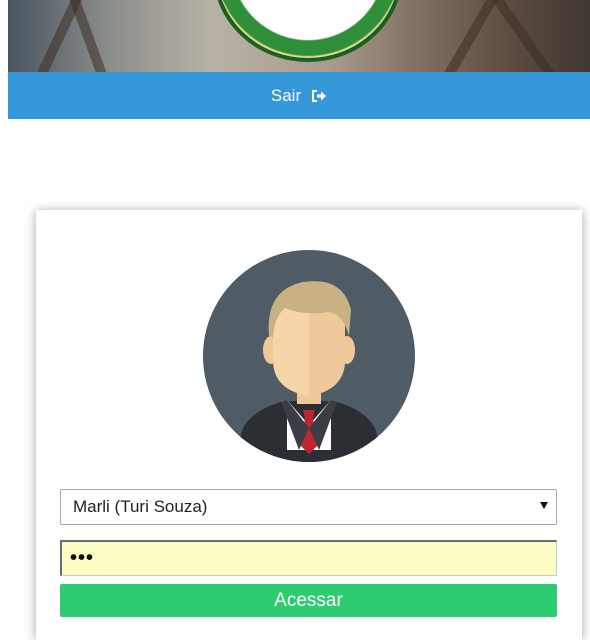 Image resolution: width=590 pixels, height=640 pixels. I want to click on logo-seal, so click(308, 31).